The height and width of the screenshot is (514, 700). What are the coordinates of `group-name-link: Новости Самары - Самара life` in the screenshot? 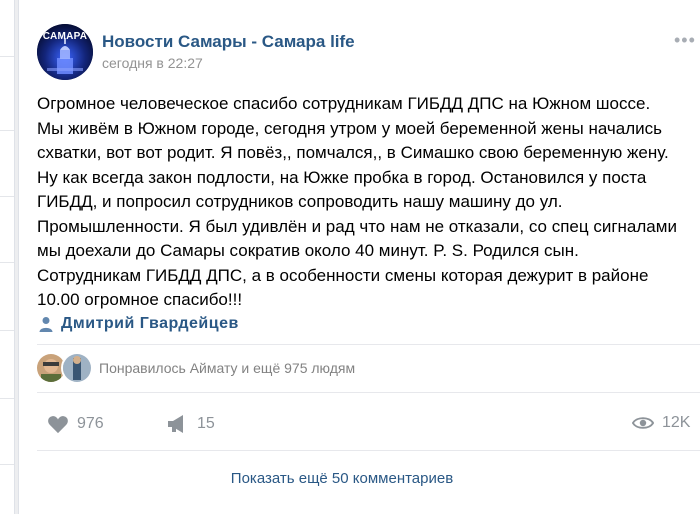 It's located at (228, 42).